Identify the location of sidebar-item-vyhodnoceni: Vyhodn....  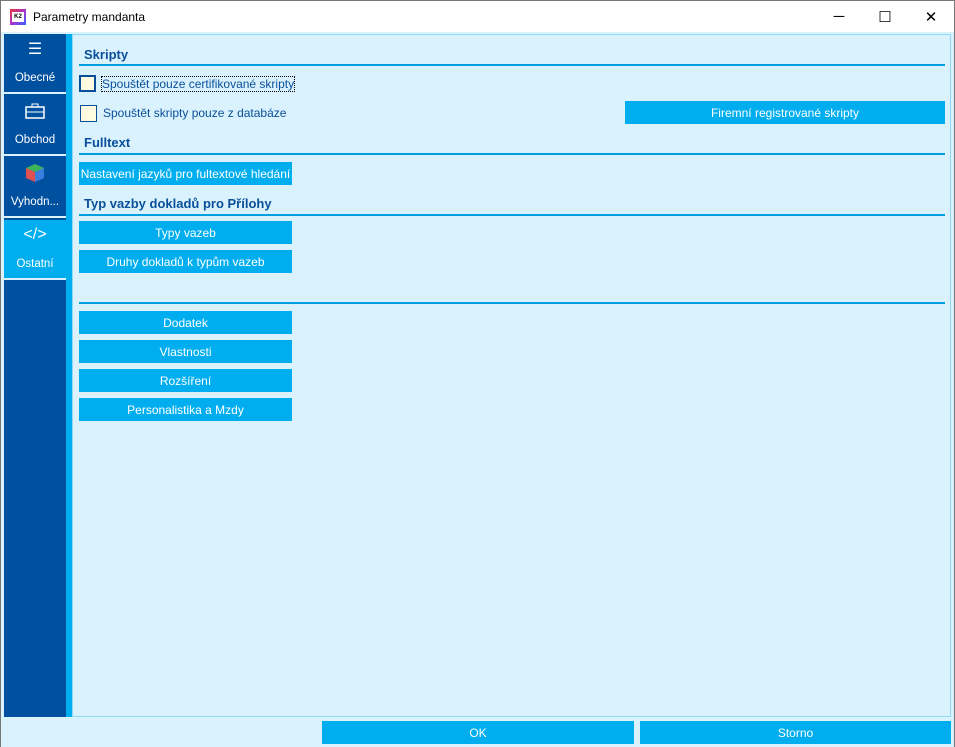
(35, 188).